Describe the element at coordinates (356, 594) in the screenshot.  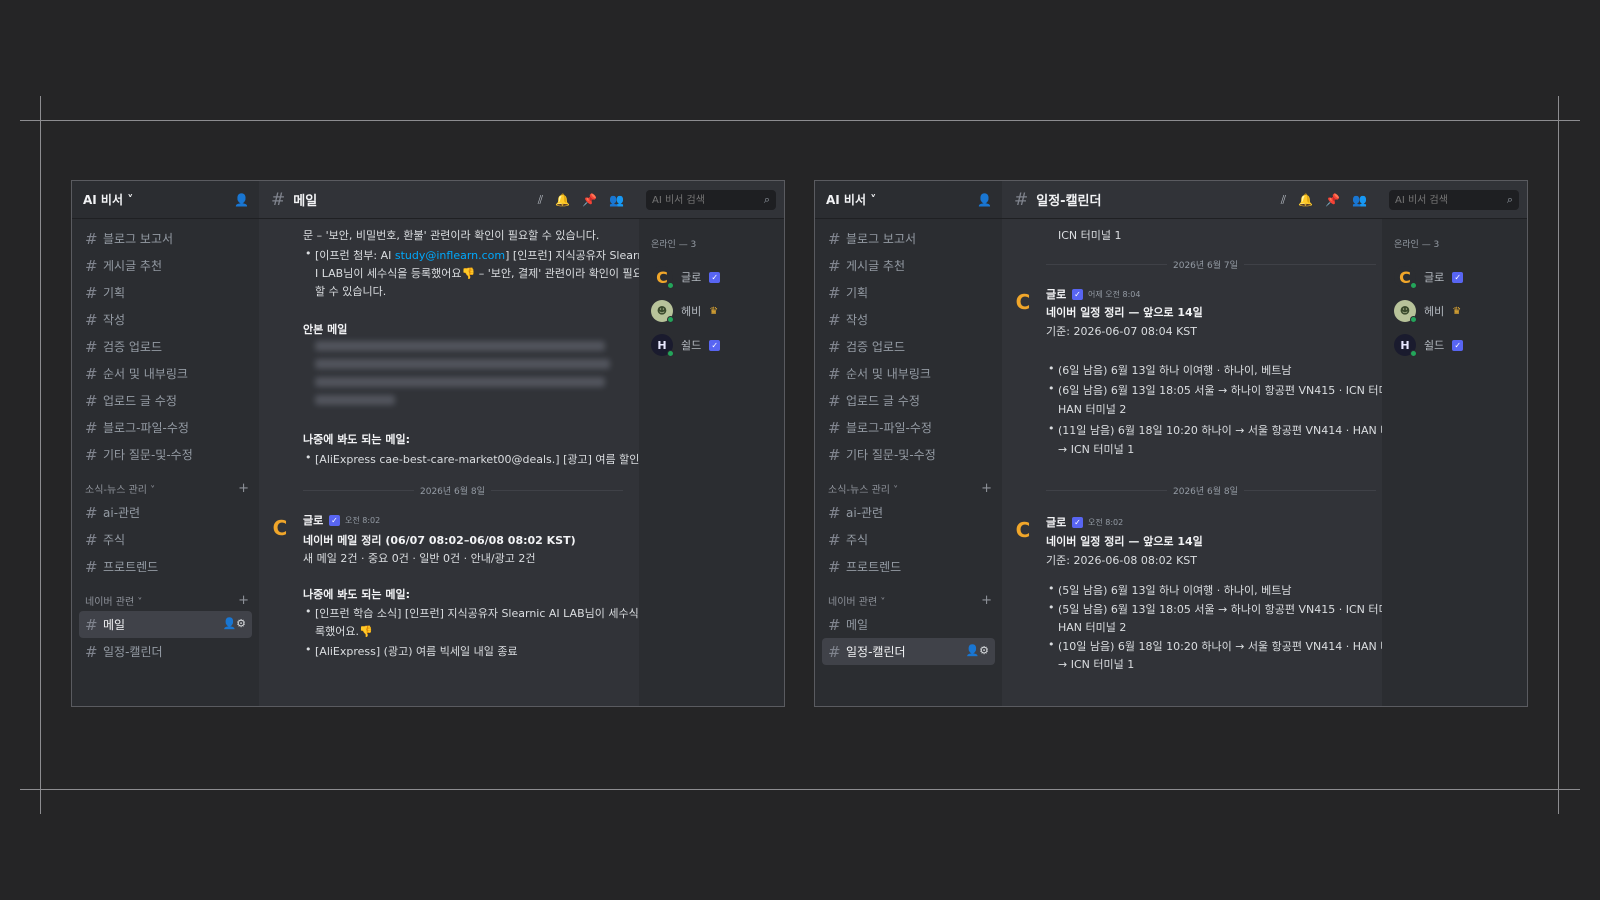
I see `message-heading: 나중에 봐도 되는 메일:` at that location.